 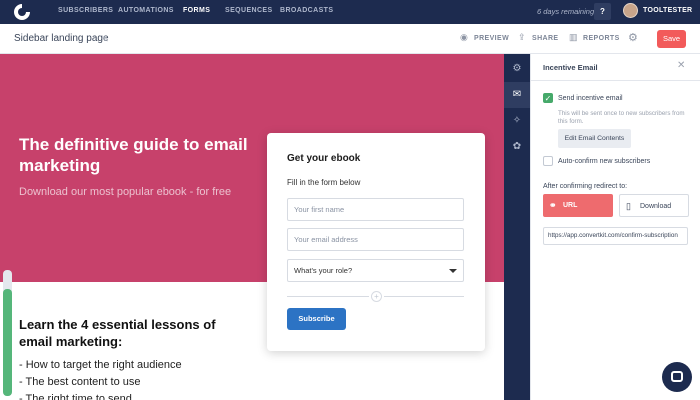 I want to click on envelope-icon: ✉, so click(x=517, y=95).